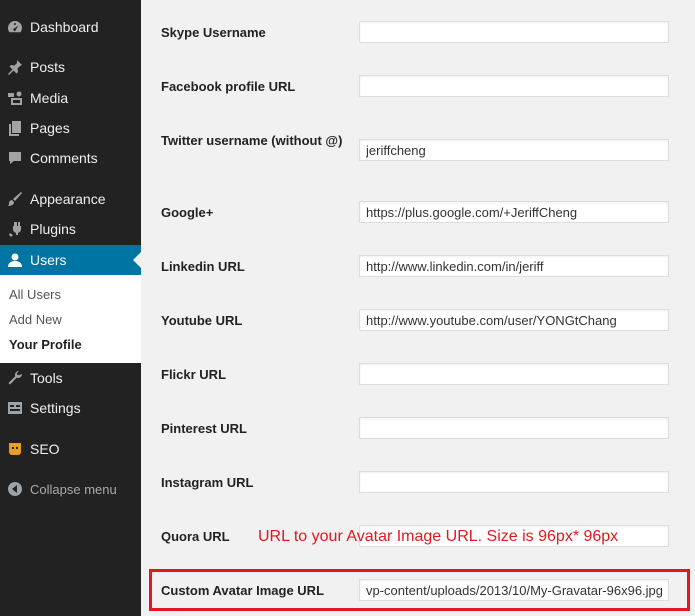 The image size is (695, 616). Describe the element at coordinates (64, 27) in the screenshot. I see `menu-label: Dashboard` at that location.